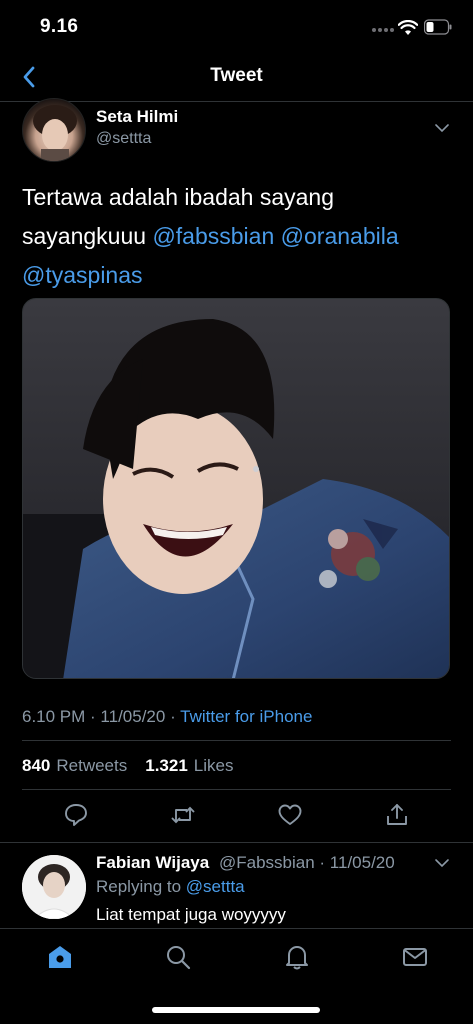 The image size is (473, 1024). I want to click on author-avatar, so click(54, 130).